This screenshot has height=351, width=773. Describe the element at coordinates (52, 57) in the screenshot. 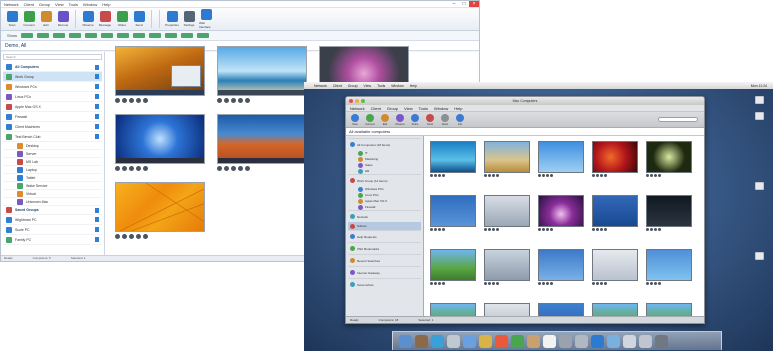

I see `sidebar-search-input: Search` at that location.